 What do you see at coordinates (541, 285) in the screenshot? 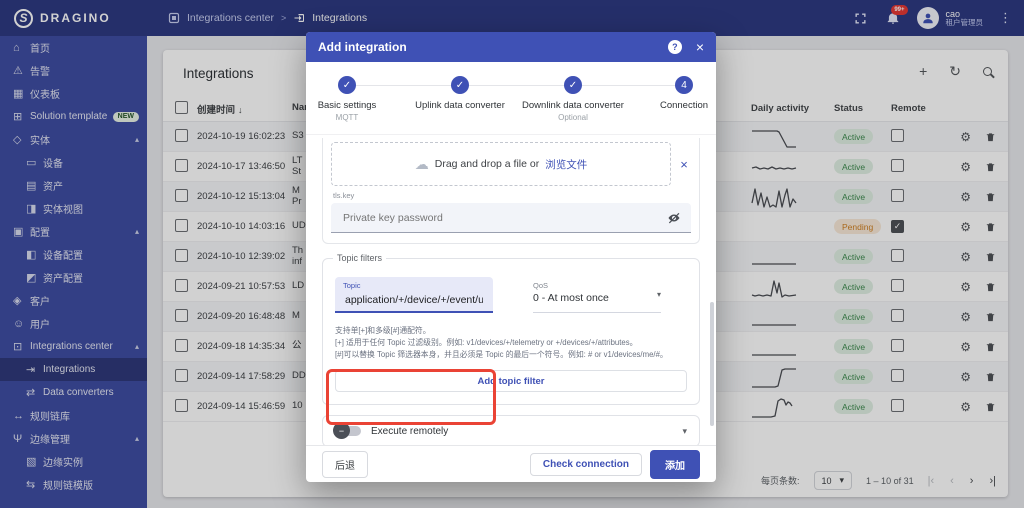
I see `qos-label: QoS` at bounding box center [541, 285].